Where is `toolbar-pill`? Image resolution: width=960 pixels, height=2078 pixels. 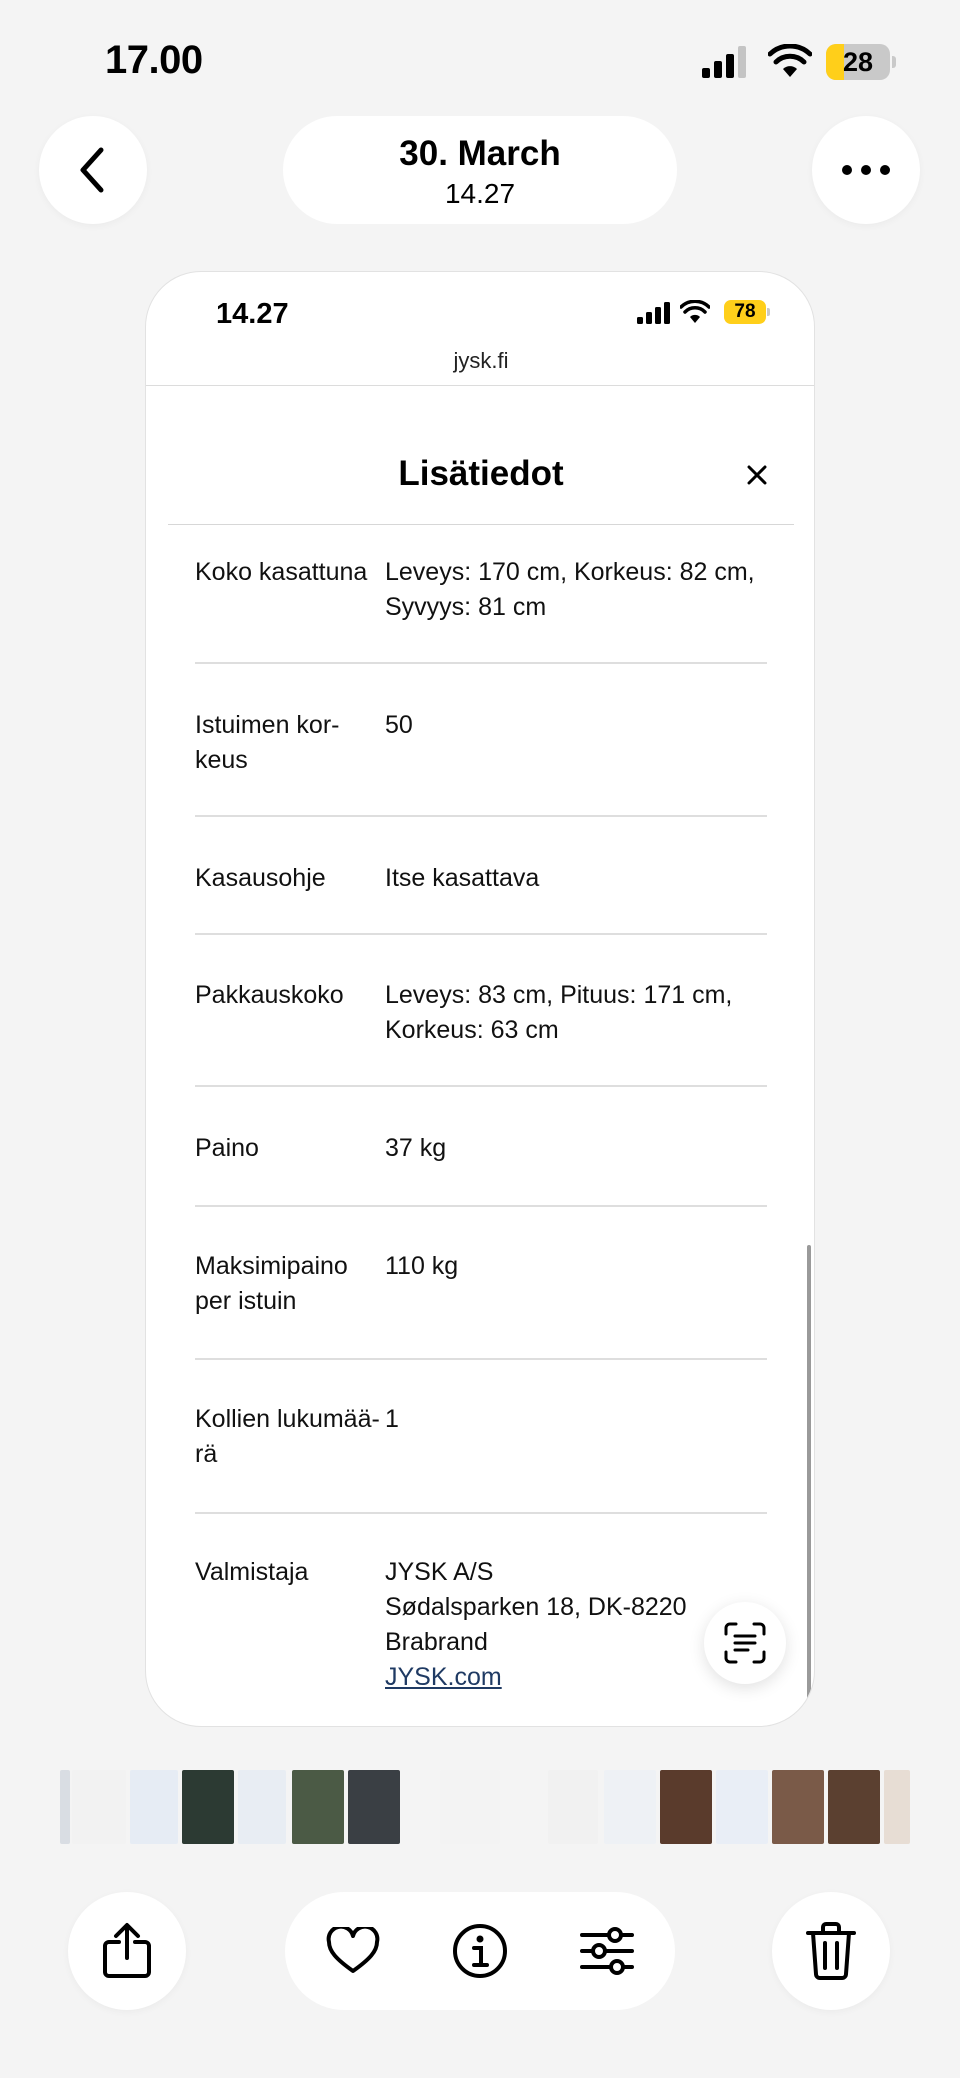
toolbar-pill is located at coordinates (480, 1951).